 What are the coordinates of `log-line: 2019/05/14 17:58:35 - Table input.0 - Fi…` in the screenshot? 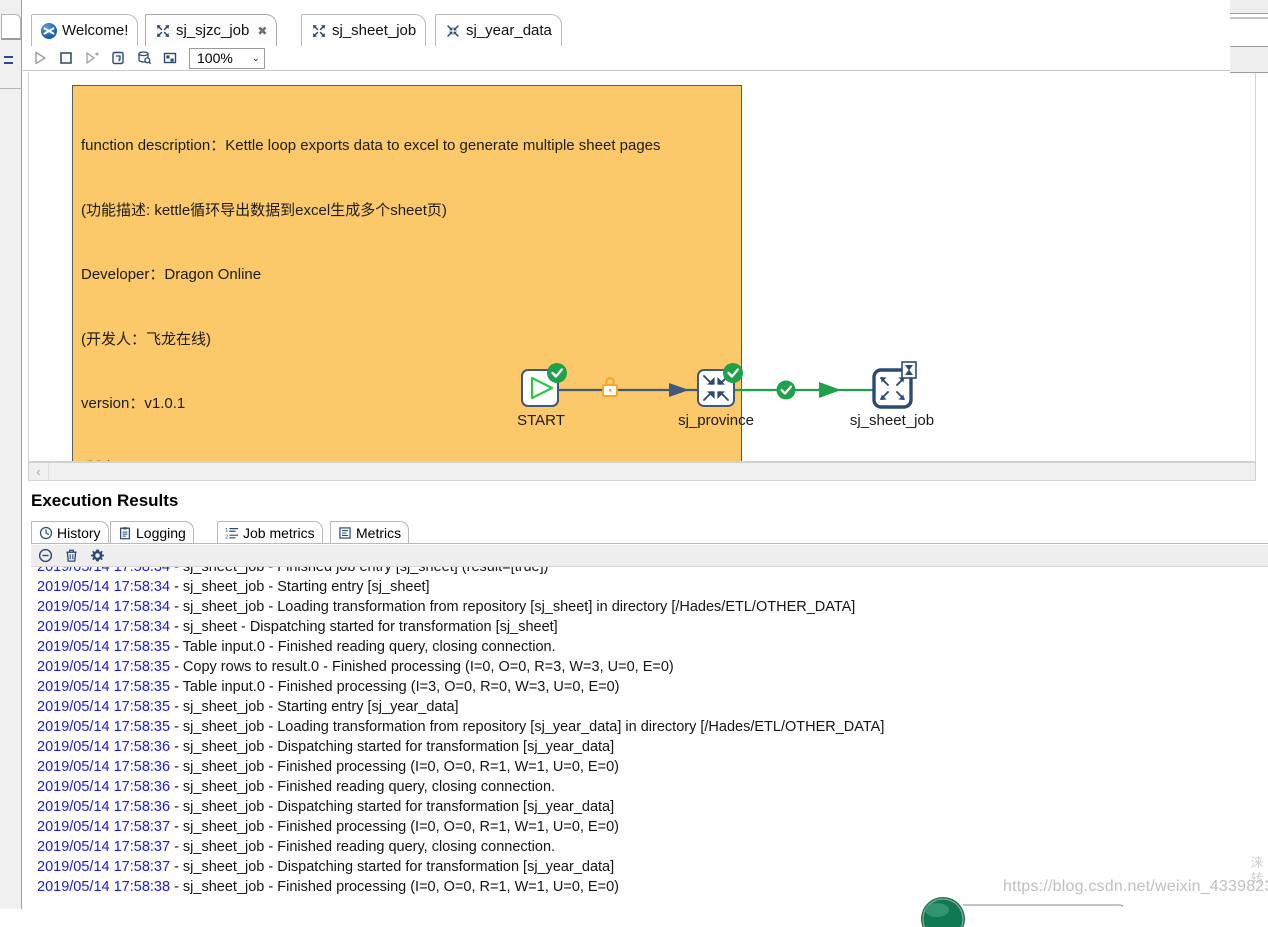 It's located at (649, 647).